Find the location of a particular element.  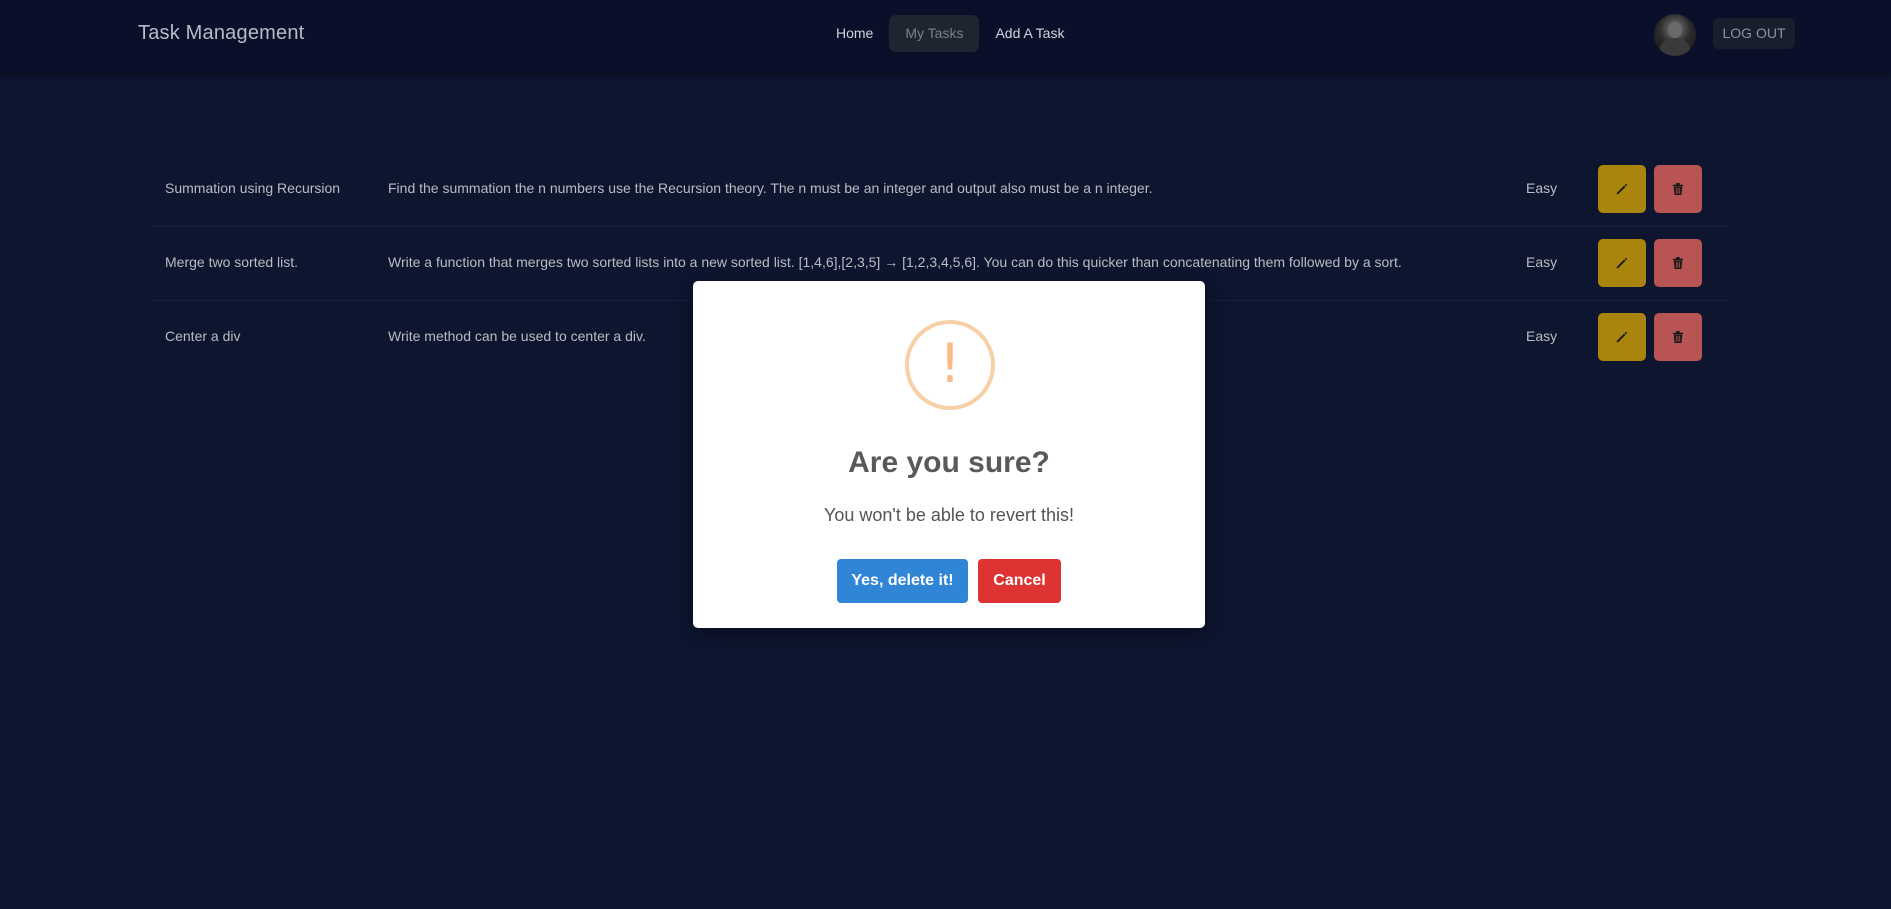

avatar-head is located at coordinates (1675, 30).